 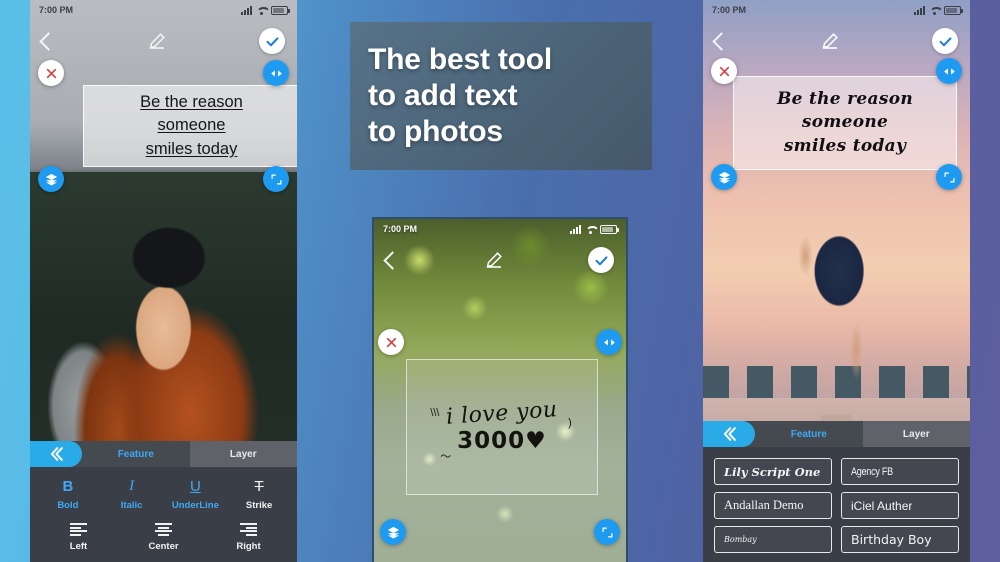 I want to click on quote-text-right: Be the reason someone smiles today, so click(x=845, y=123).